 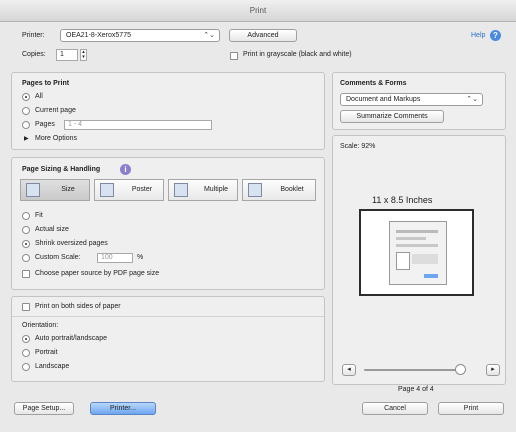 I want to click on grayscale-checkbox, so click(x=234, y=56).